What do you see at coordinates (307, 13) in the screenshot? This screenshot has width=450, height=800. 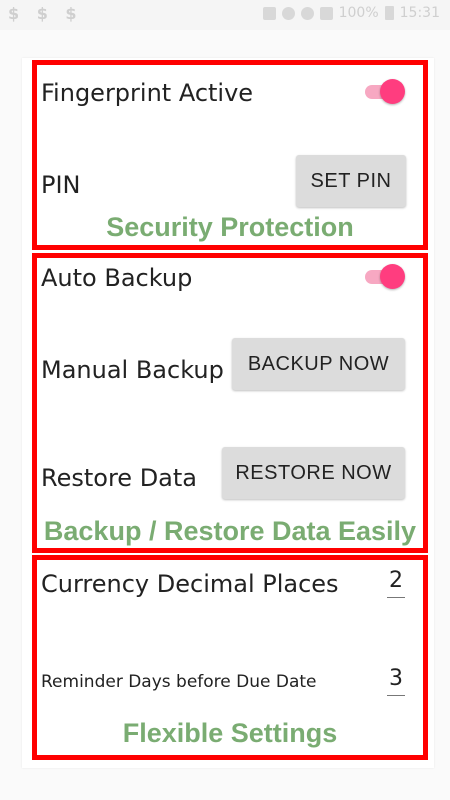 I see `wifi-icon` at bounding box center [307, 13].